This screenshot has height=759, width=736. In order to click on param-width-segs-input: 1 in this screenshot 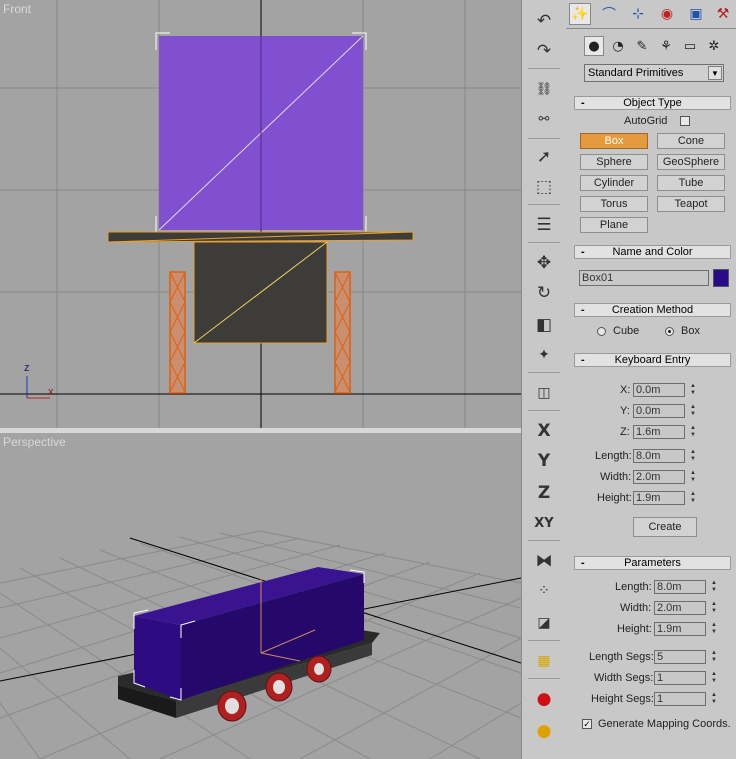, I will do `click(680, 678)`.